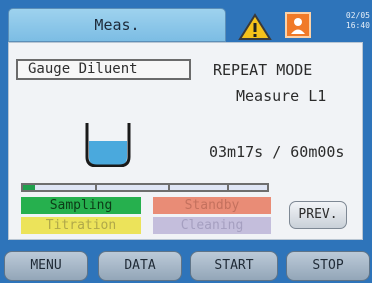  Describe the element at coordinates (298, 25) in the screenshot. I see `user-icon` at that location.